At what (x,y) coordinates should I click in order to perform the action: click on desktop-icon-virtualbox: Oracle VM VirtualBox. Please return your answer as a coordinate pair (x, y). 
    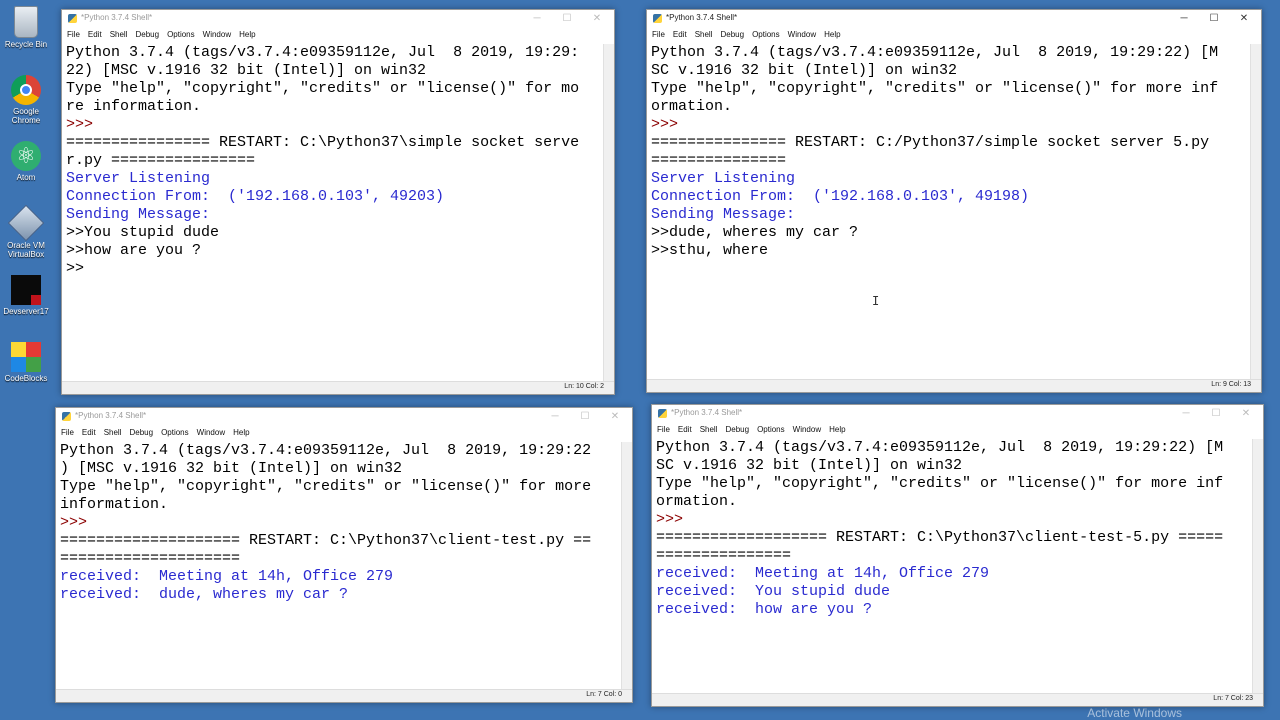
    Looking at the image, I should click on (26, 231).